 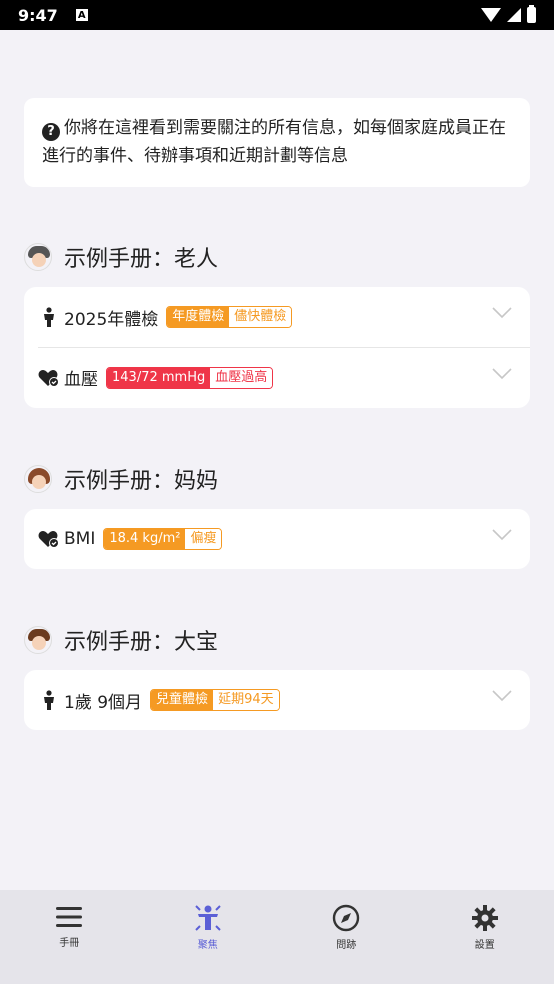 I want to click on avatar-child, so click(x=38, y=640).